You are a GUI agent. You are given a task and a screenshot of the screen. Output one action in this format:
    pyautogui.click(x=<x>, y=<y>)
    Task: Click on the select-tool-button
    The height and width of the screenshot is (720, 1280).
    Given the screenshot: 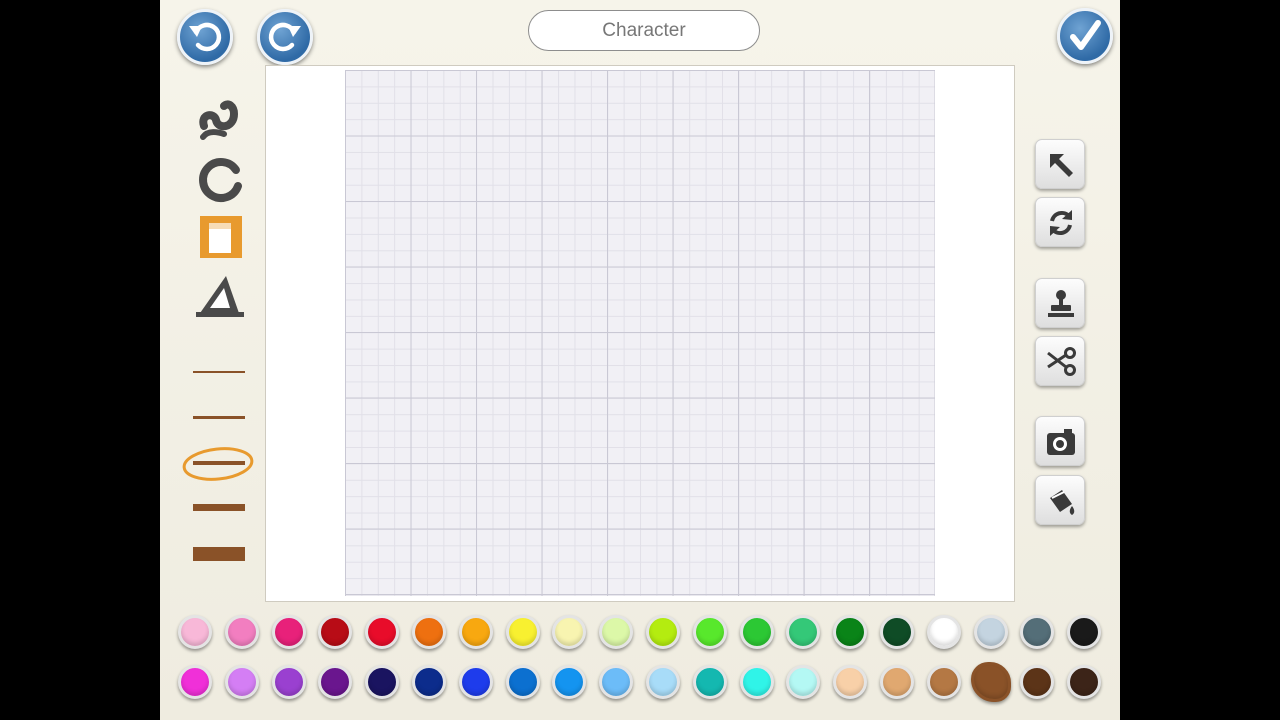 What is the action you would take?
    pyautogui.click(x=1060, y=164)
    